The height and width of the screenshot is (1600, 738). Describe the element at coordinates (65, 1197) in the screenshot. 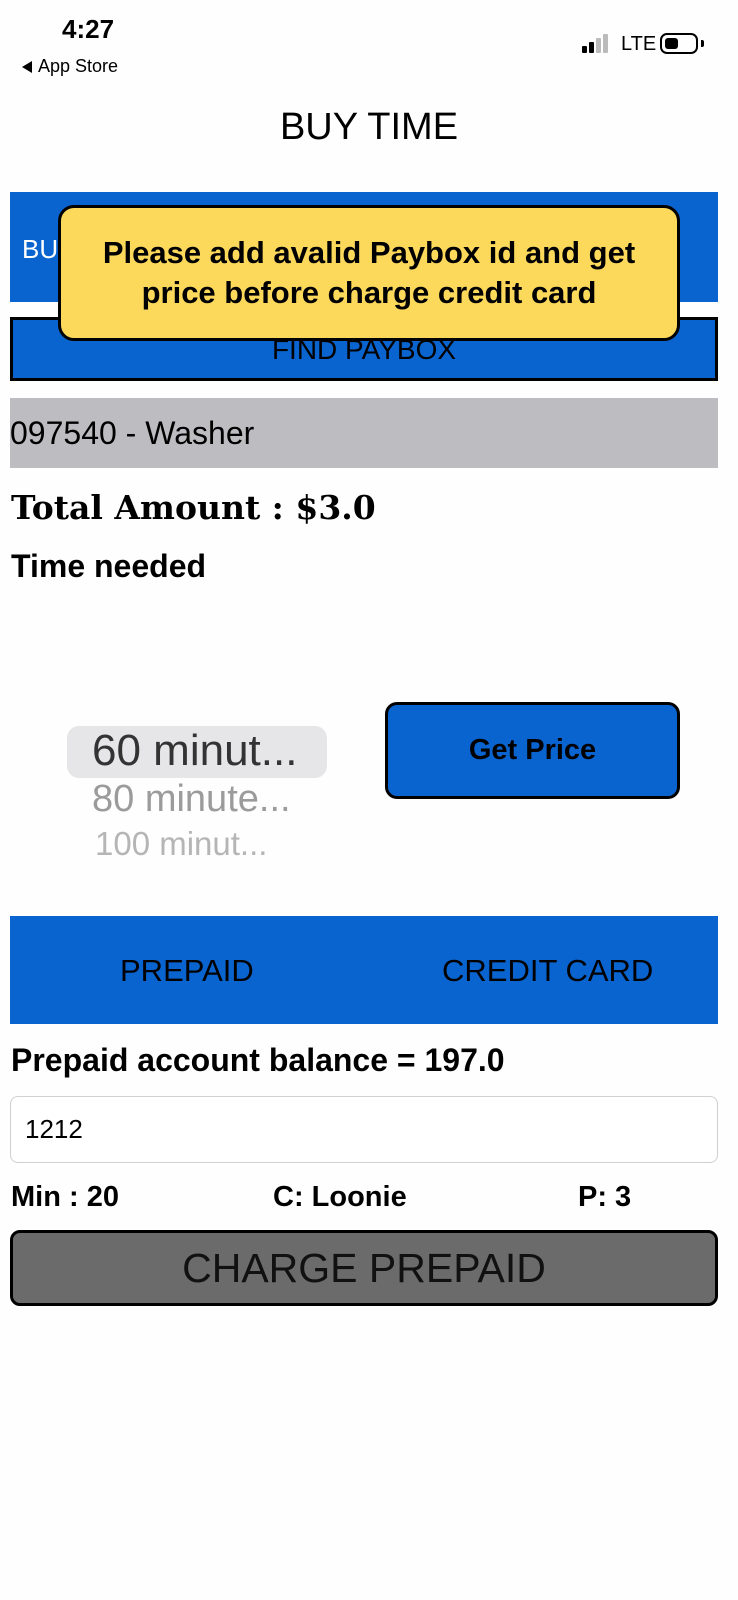

I see `min-label: Min : 20` at that location.